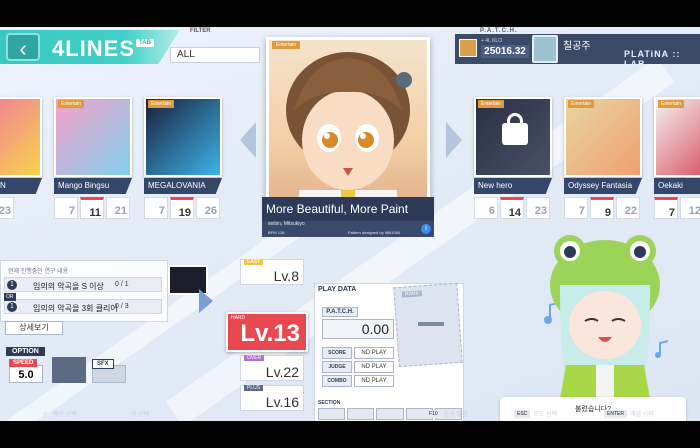 The width and height of the screenshot is (700, 448). What do you see at coordinates (118, 208) in the screenshot?
I see `song-level-badge: 21` at bounding box center [118, 208].